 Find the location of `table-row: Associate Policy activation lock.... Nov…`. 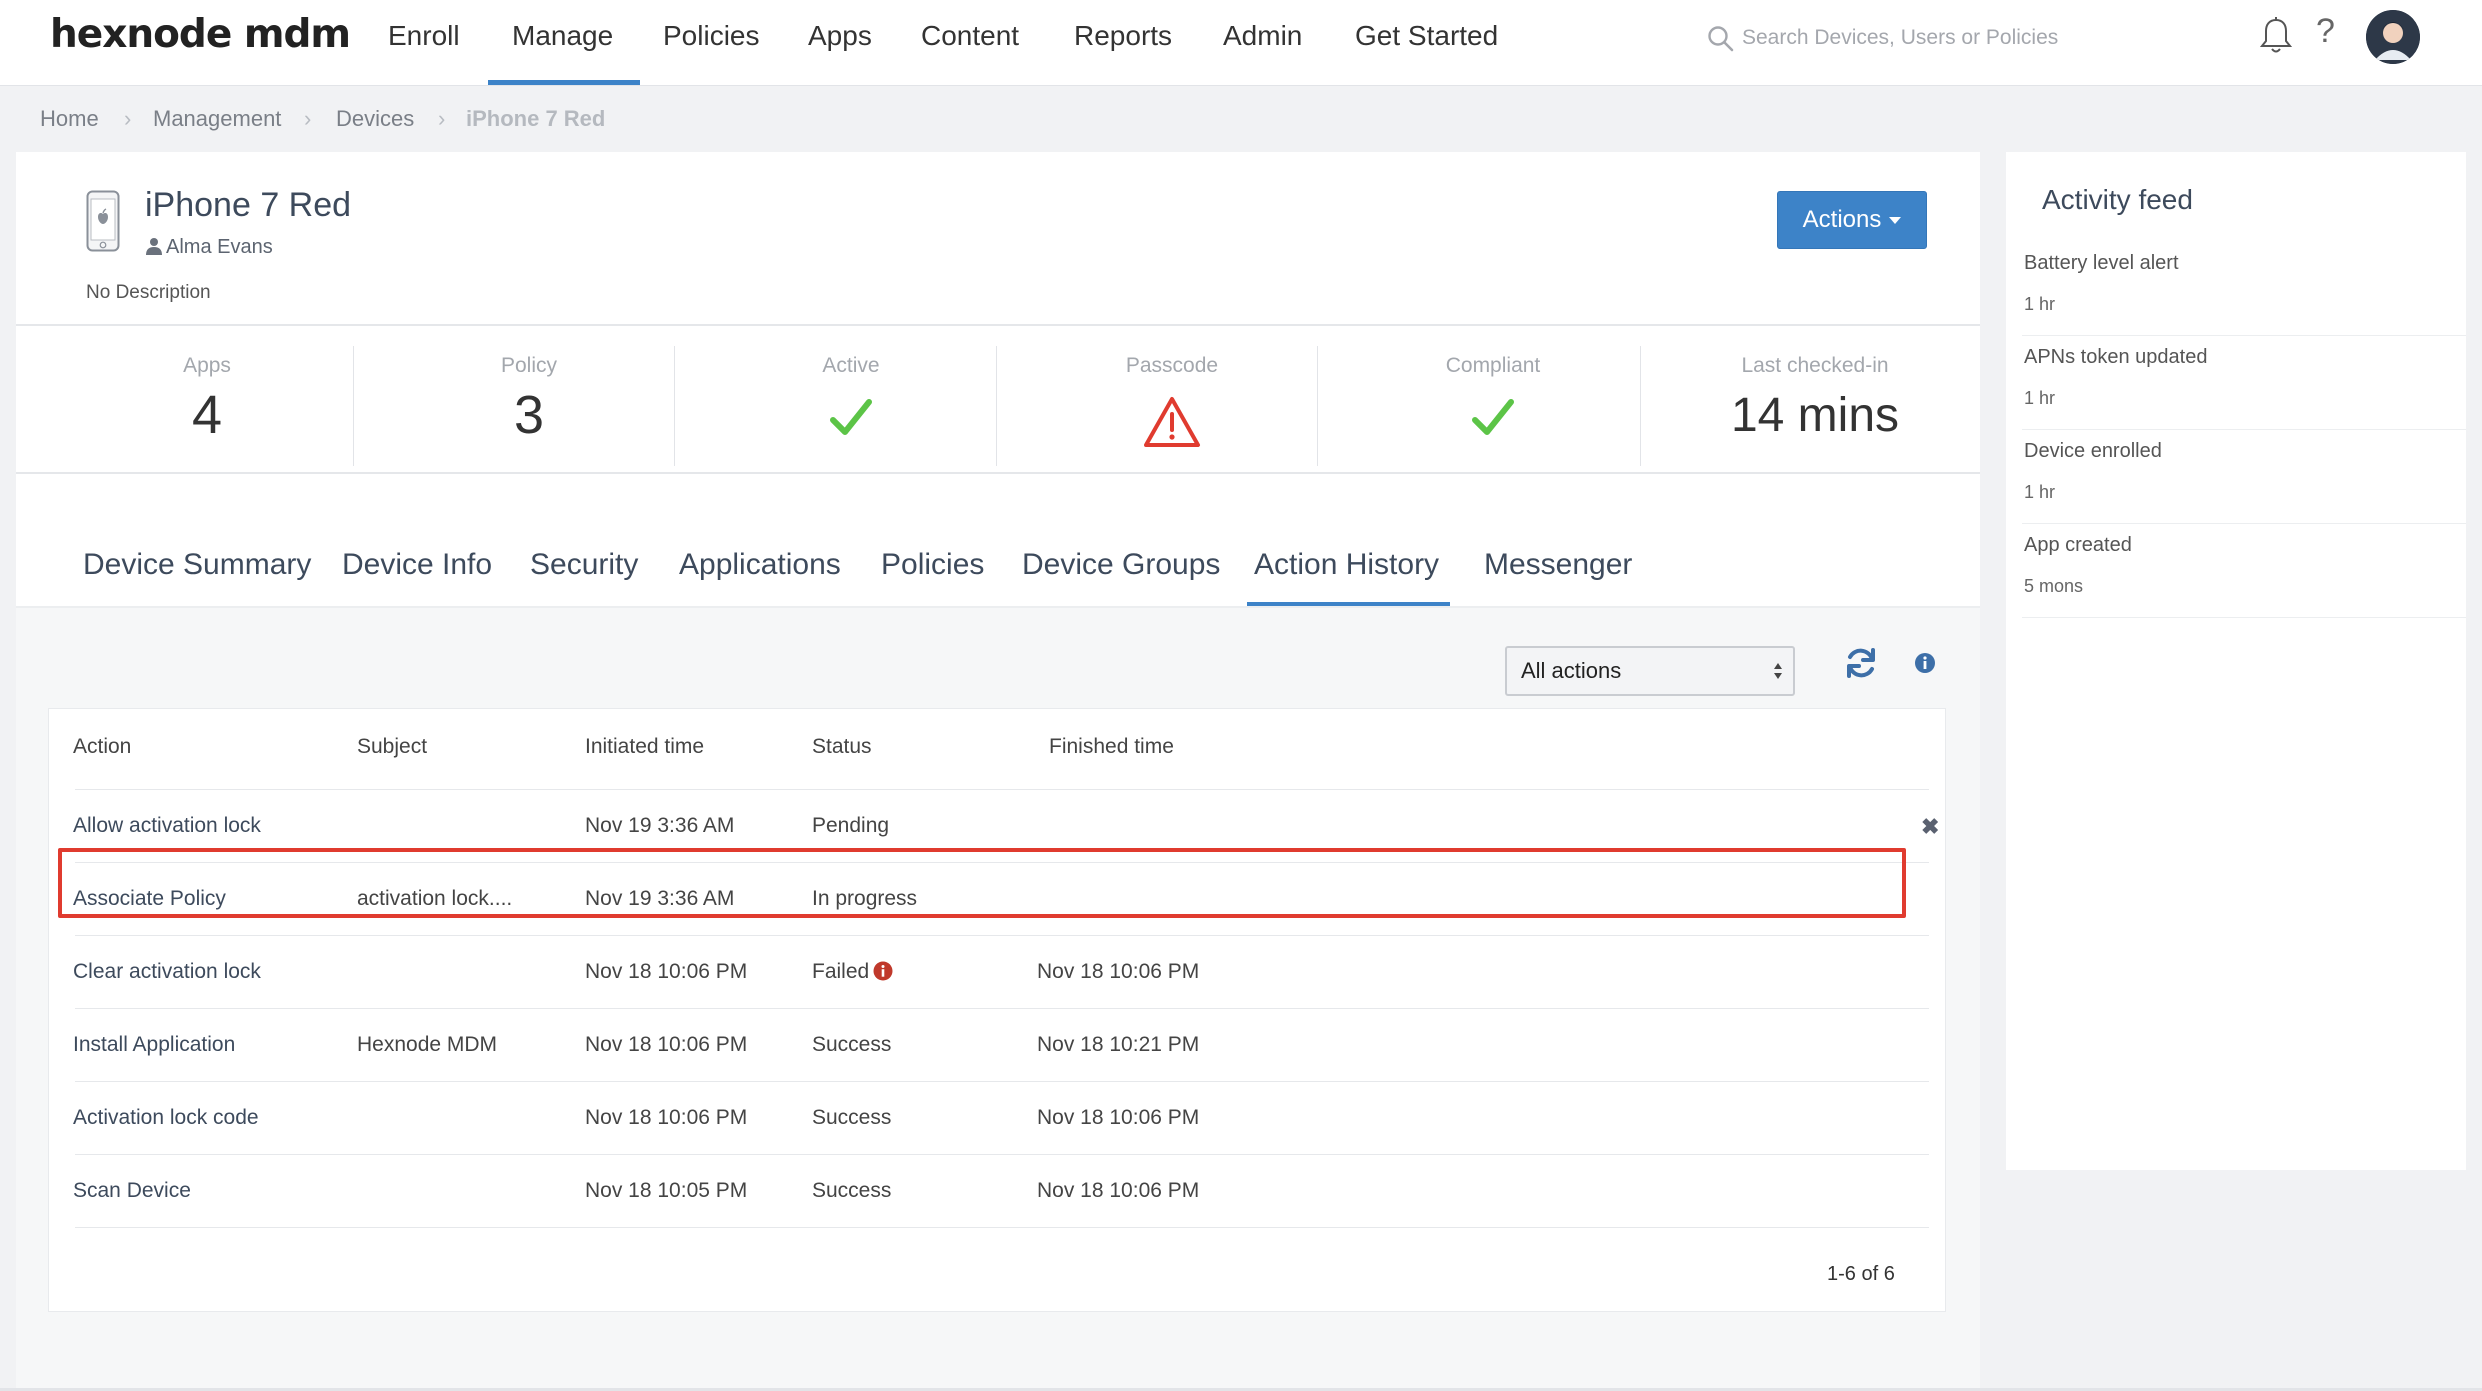

table-row: Associate Policy activation lock.... Nov… is located at coordinates (1001, 899).